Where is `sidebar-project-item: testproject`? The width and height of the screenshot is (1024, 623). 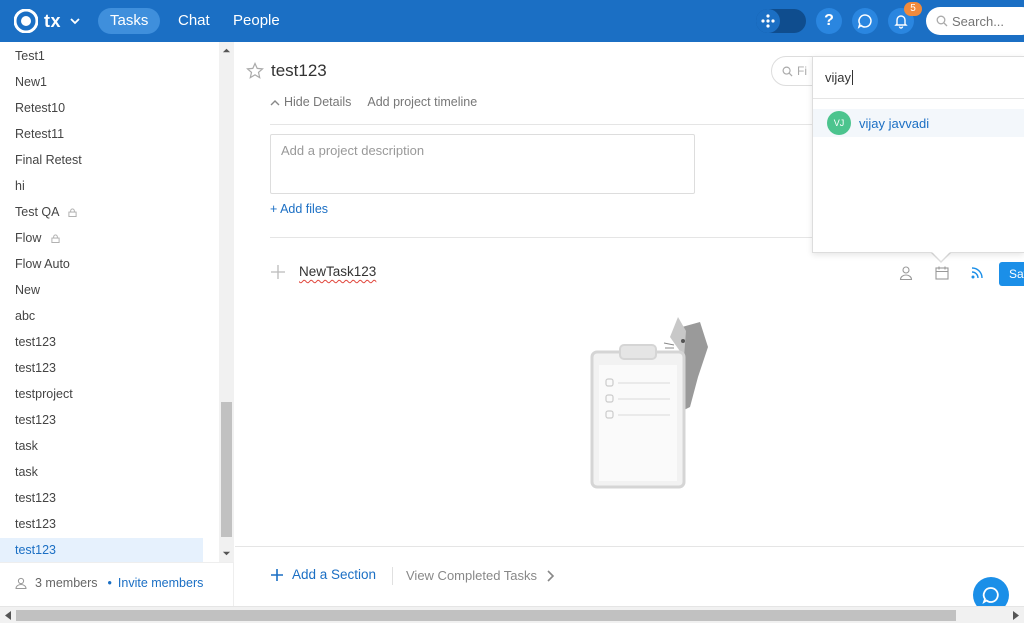
sidebar-project-item: testproject is located at coordinates (101, 394).